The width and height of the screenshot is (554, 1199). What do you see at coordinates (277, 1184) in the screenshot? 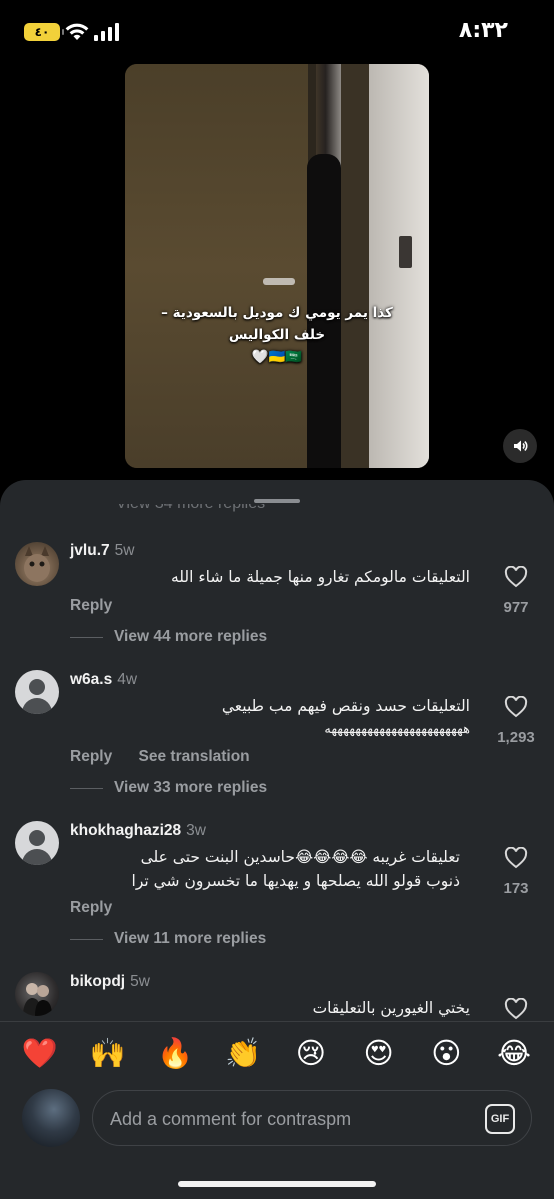
I see `home-indicator` at bounding box center [277, 1184].